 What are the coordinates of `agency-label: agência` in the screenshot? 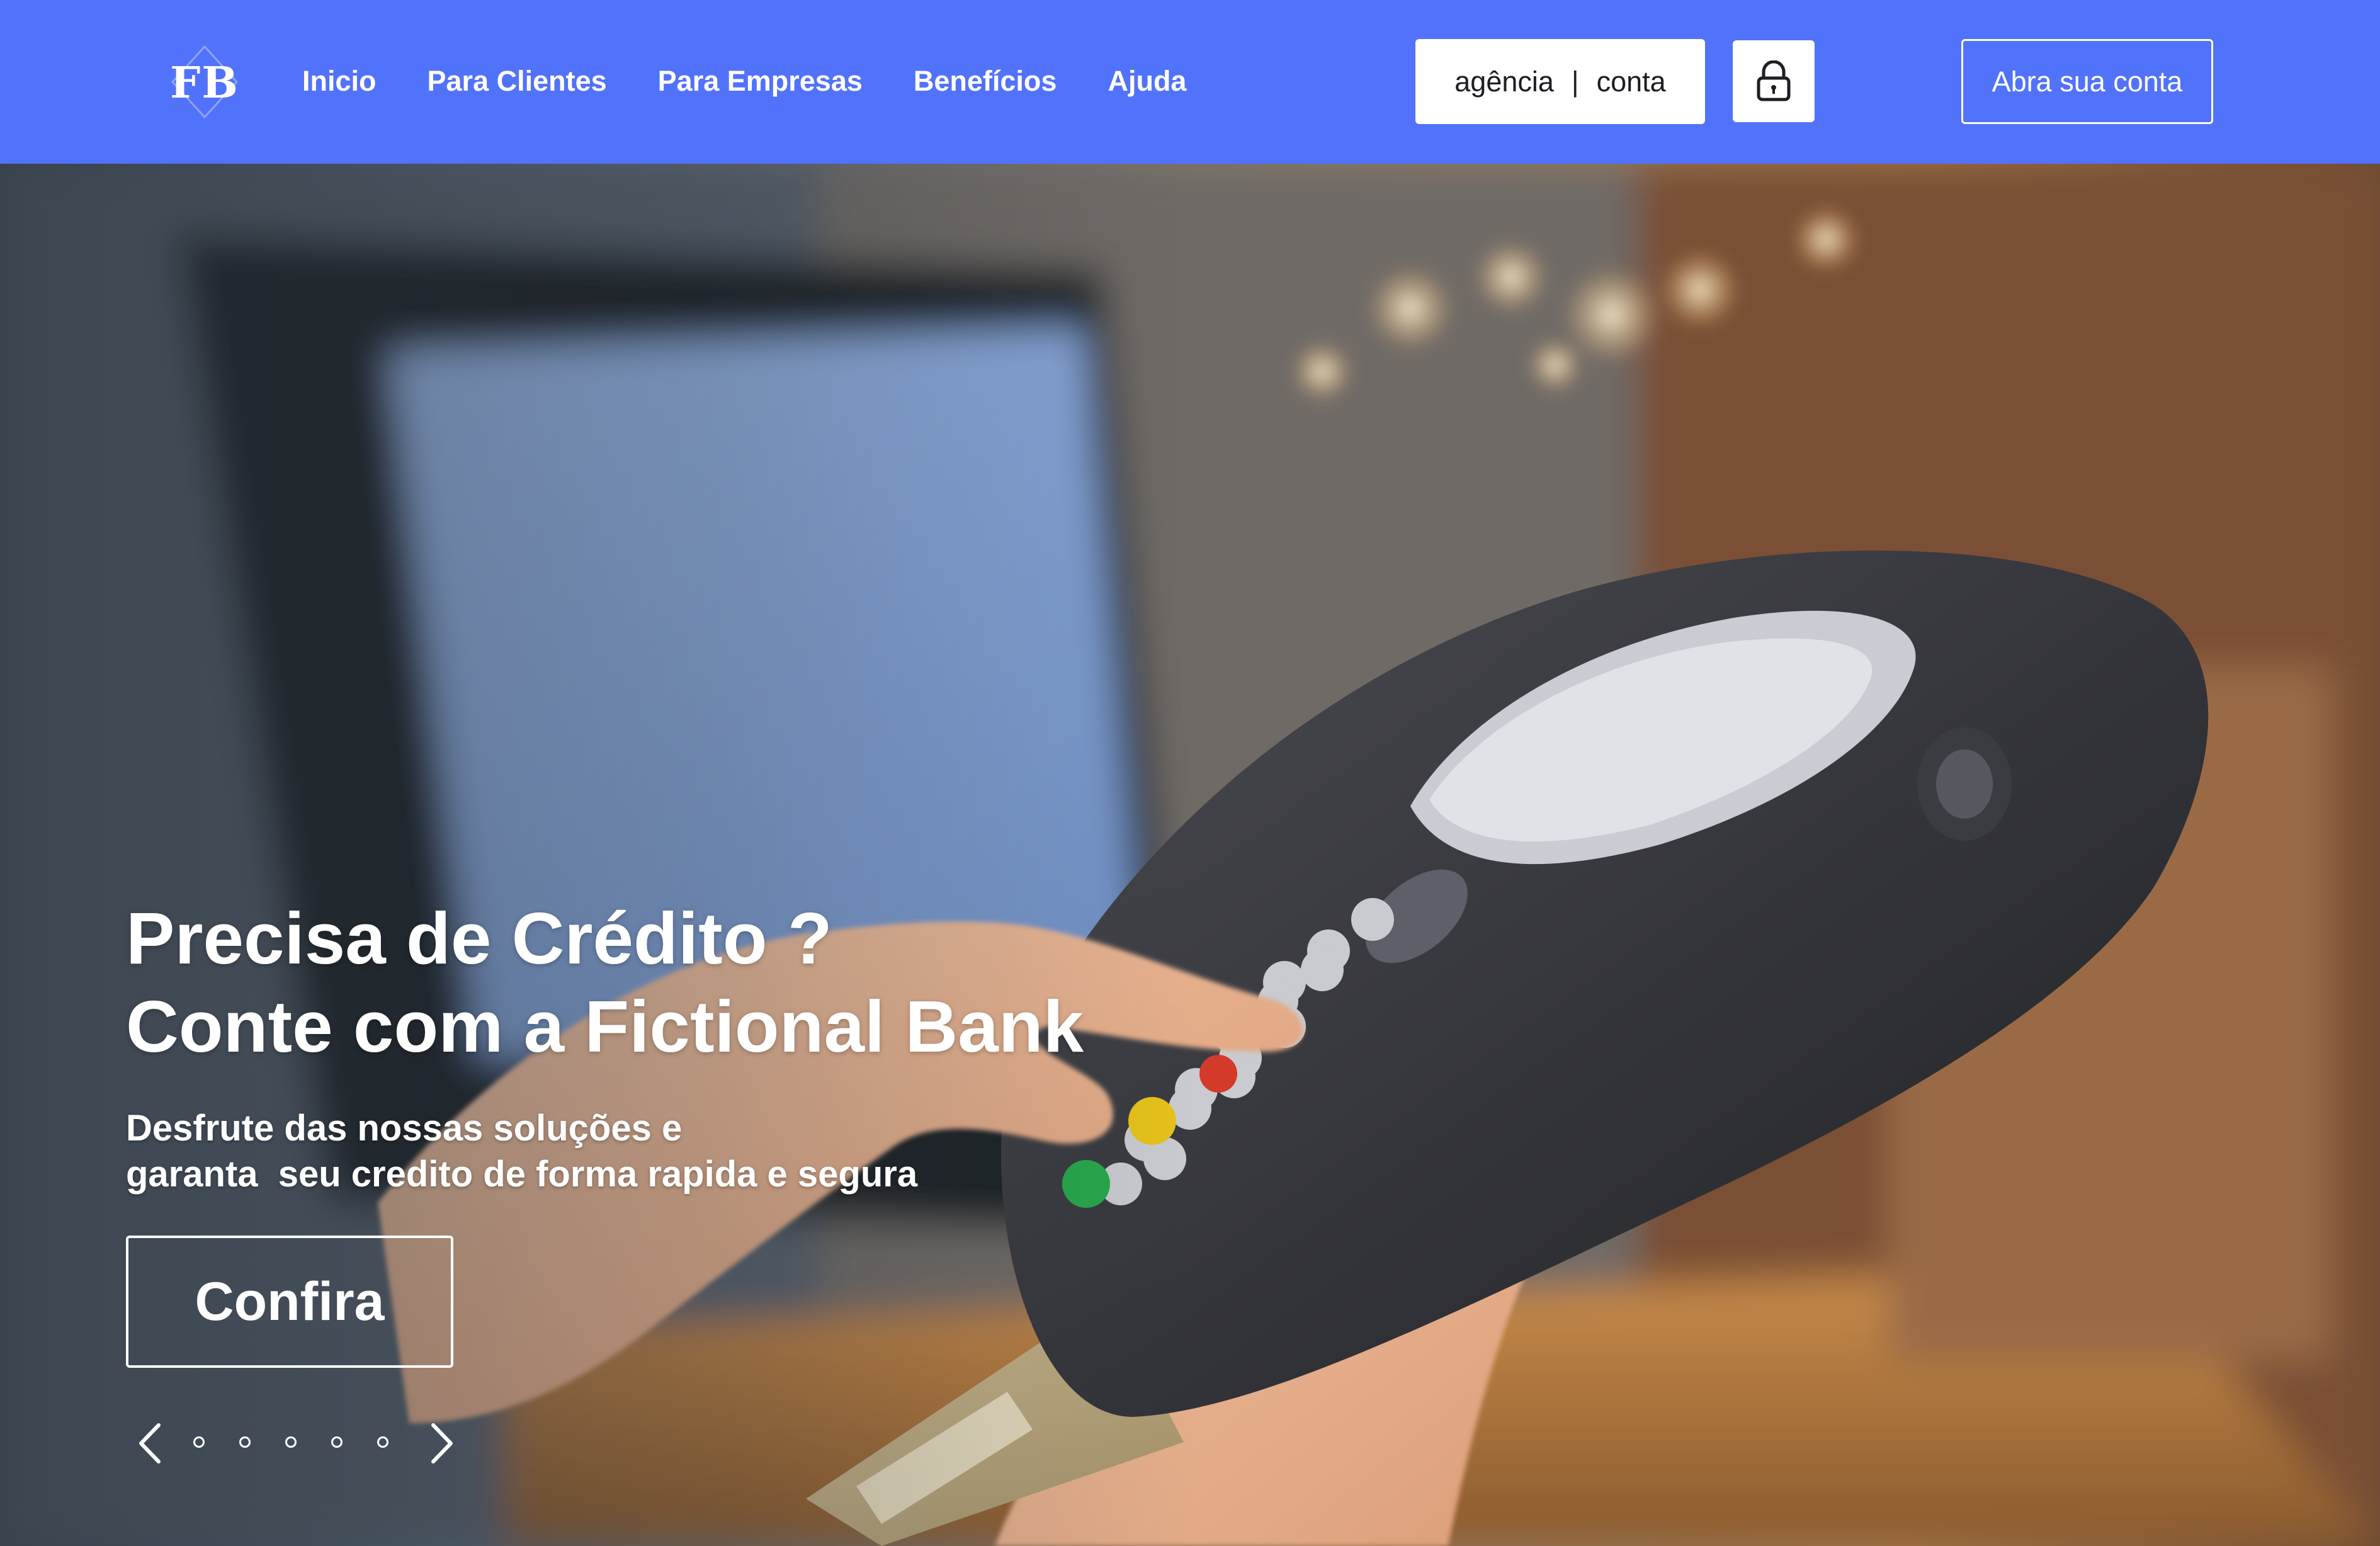 It's located at (1504, 81).